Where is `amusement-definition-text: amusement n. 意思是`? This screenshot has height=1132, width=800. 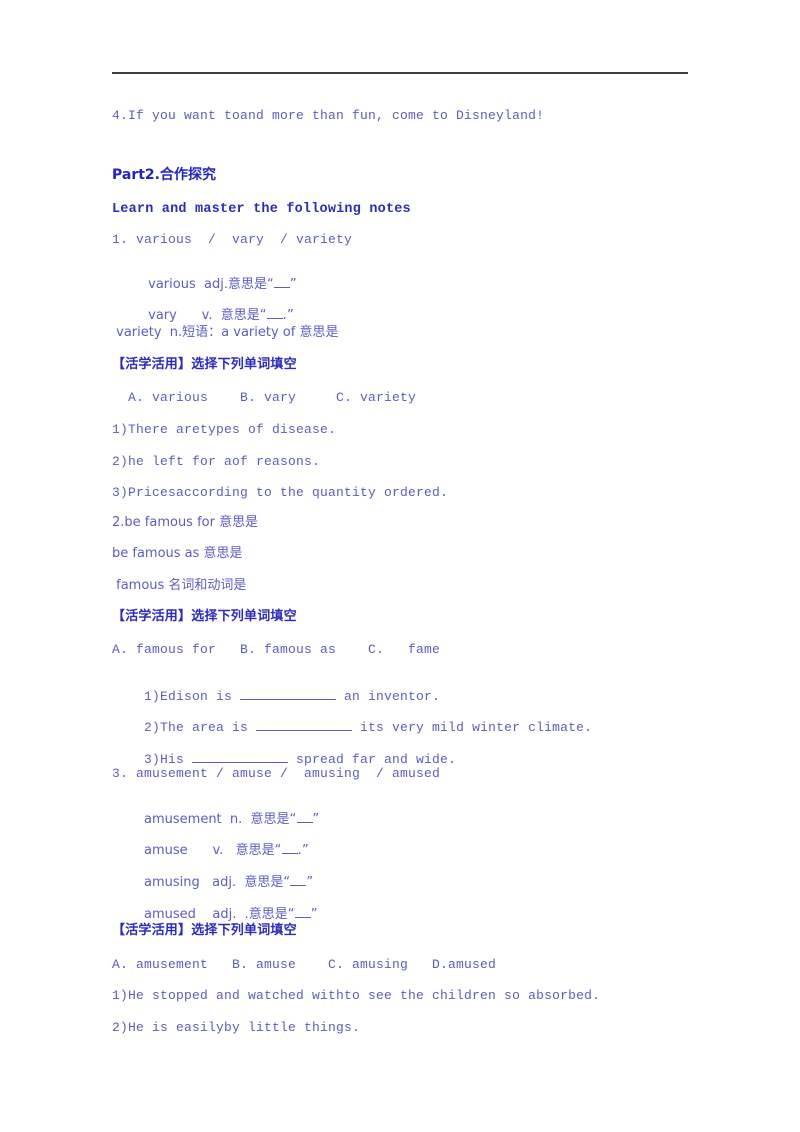 amusement-definition-text: amusement n. 意思是 is located at coordinates (217, 819).